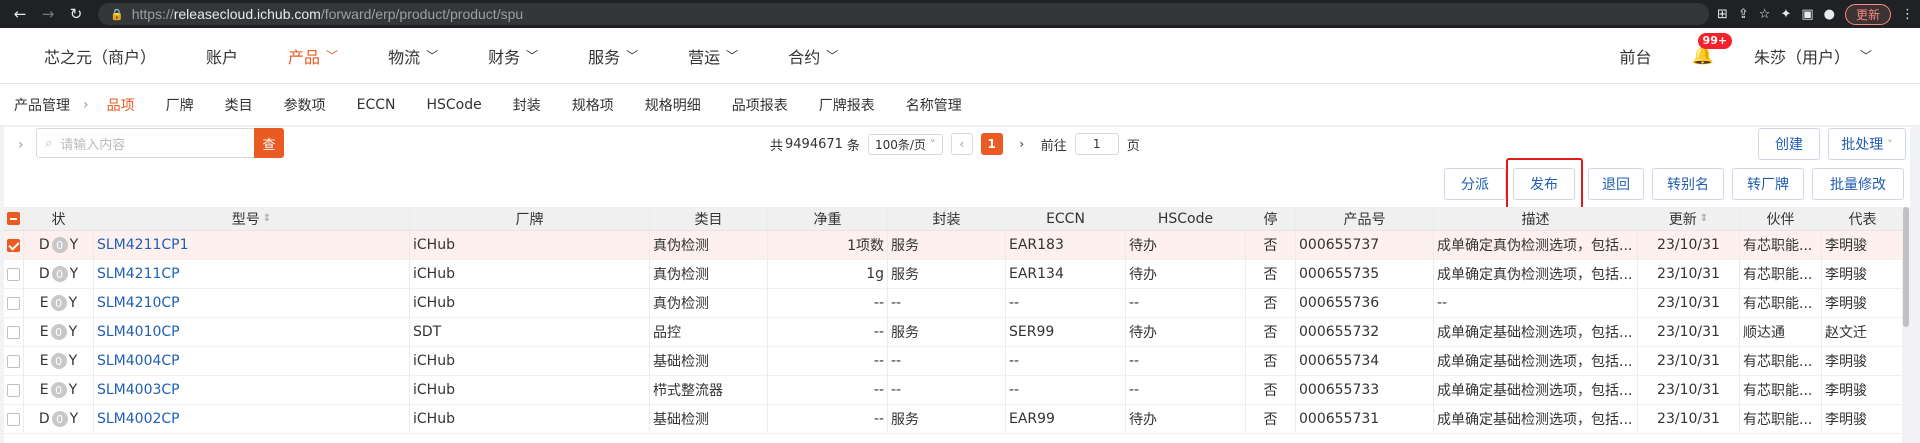 Image resolution: width=1920 pixels, height=443 pixels. I want to click on col-product-no: 产品号, so click(1365, 218).